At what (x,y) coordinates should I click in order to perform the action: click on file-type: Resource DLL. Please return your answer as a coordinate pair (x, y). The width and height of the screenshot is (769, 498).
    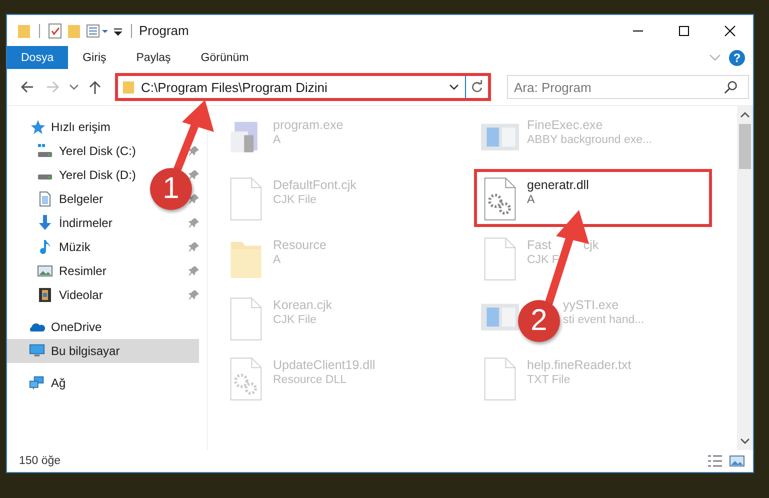
    Looking at the image, I should click on (310, 380).